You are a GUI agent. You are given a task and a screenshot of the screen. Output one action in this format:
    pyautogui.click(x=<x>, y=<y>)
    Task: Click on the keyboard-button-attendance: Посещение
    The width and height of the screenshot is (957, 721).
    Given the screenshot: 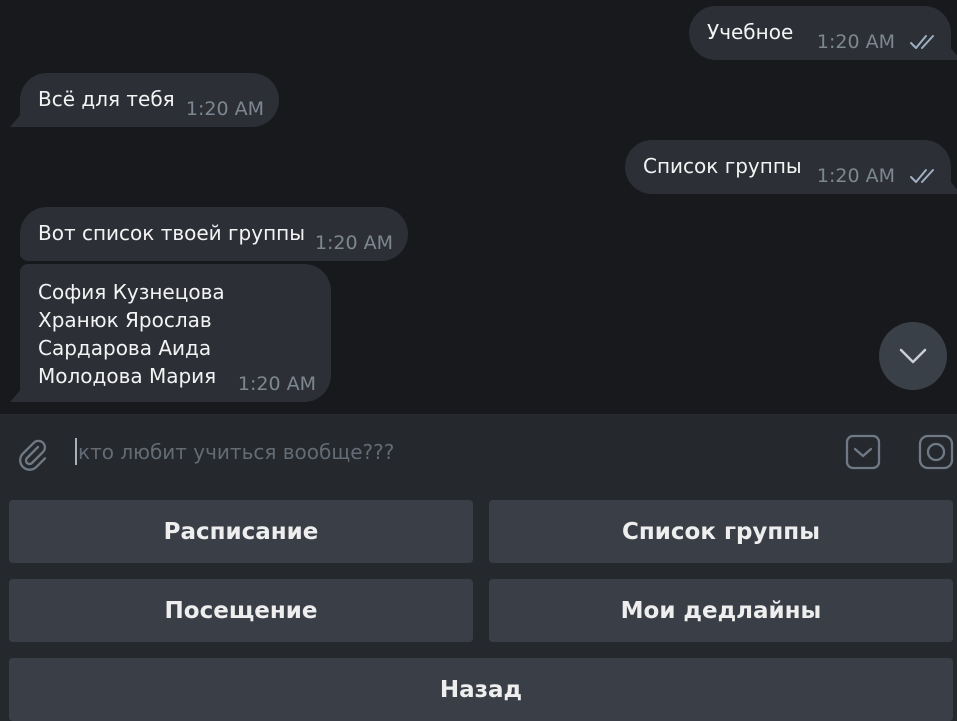 What is the action you would take?
    pyautogui.click(x=241, y=610)
    